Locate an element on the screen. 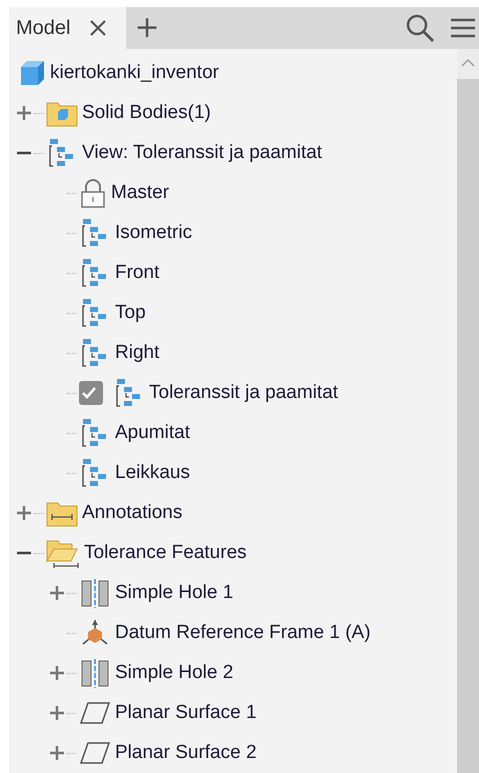 This screenshot has height=773, width=479. tree-item-label: Datum Reference Frame 1 (A) is located at coordinates (243, 633).